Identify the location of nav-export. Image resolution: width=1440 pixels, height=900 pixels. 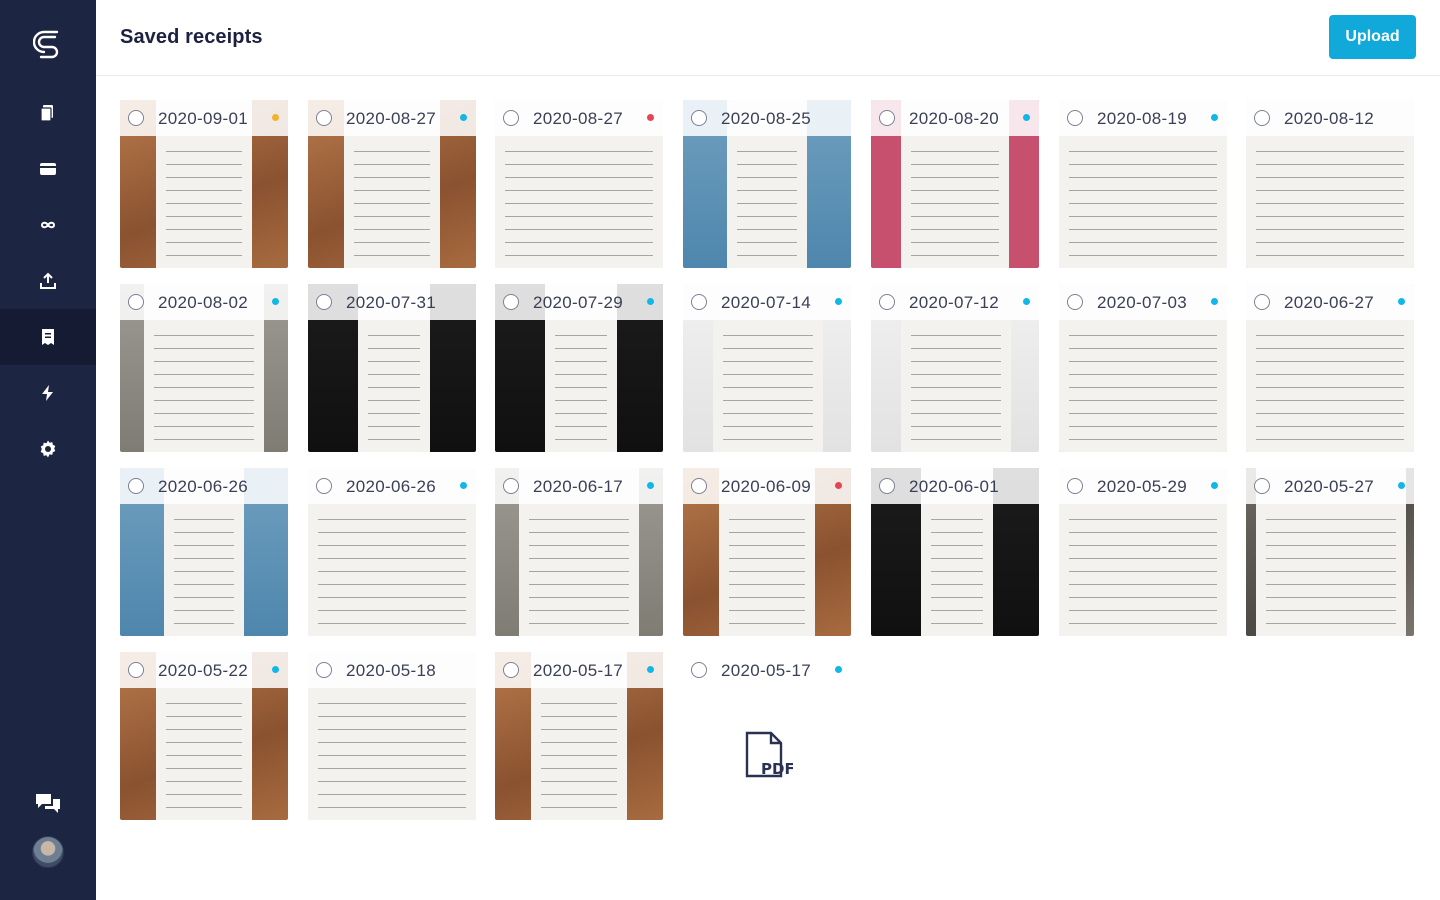
(48, 281).